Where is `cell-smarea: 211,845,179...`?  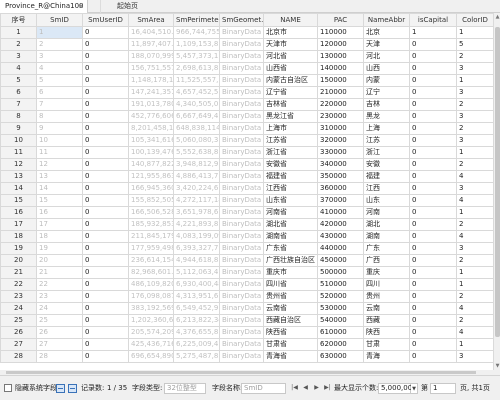
cell-smarea: 211,845,179... is located at coordinates (151, 236).